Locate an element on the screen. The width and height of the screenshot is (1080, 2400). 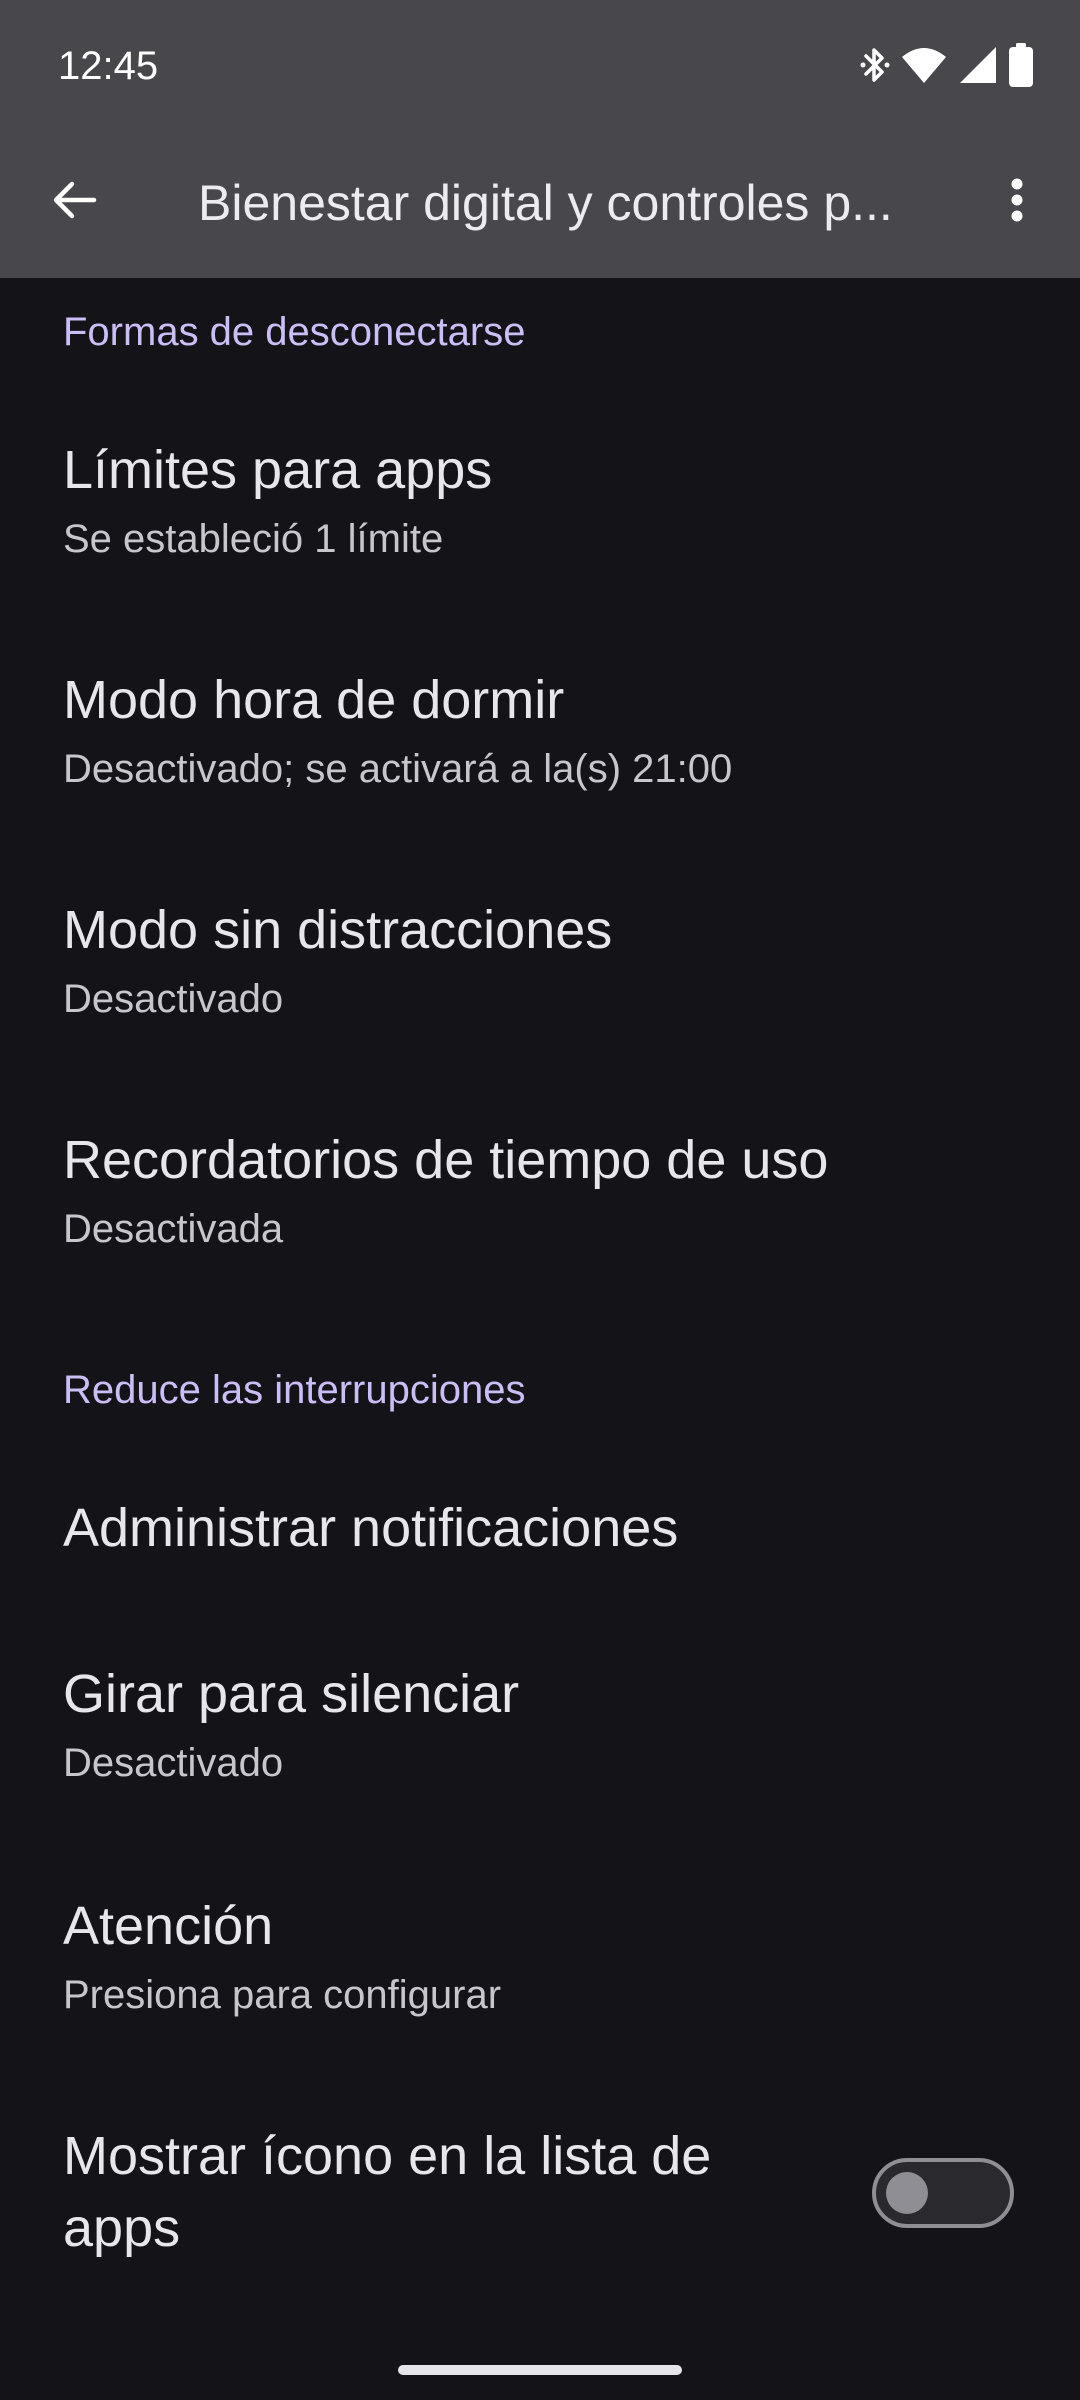
item-title-line2: apps is located at coordinates (122, 2228).